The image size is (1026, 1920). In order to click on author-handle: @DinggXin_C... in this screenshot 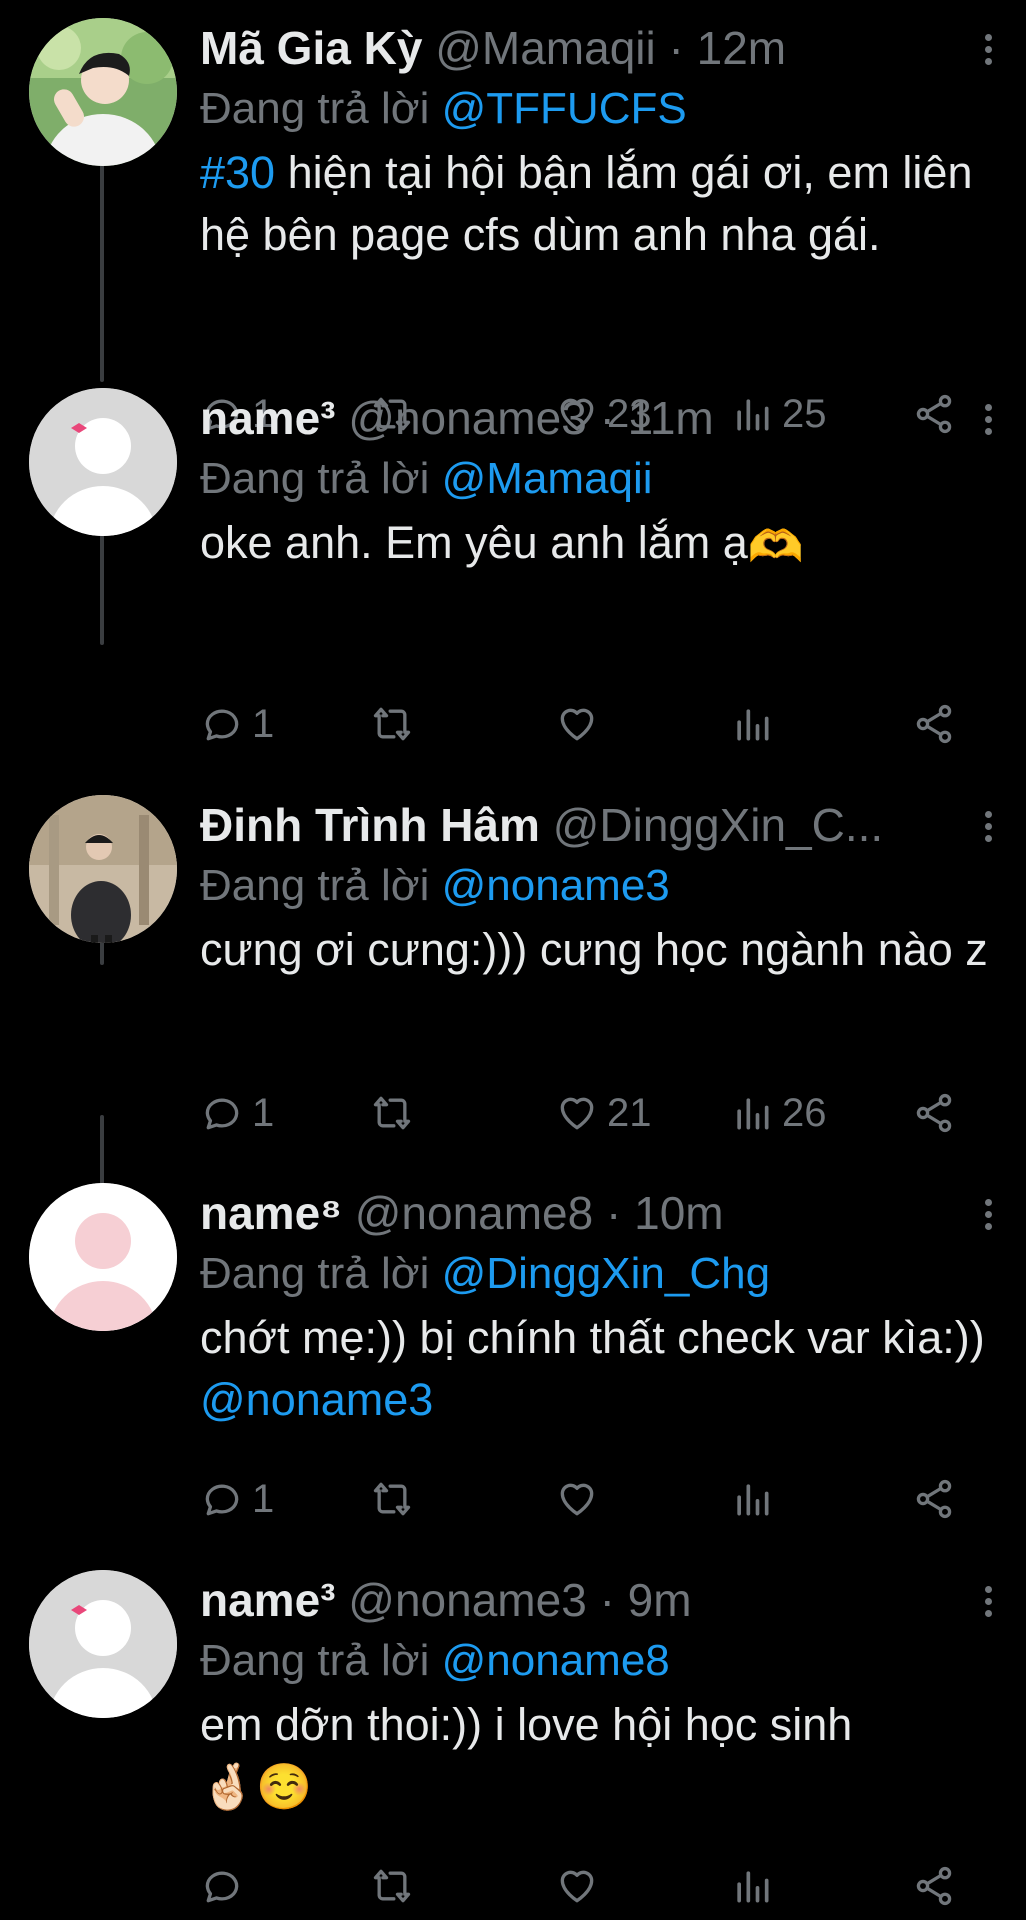, I will do `click(718, 825)`.